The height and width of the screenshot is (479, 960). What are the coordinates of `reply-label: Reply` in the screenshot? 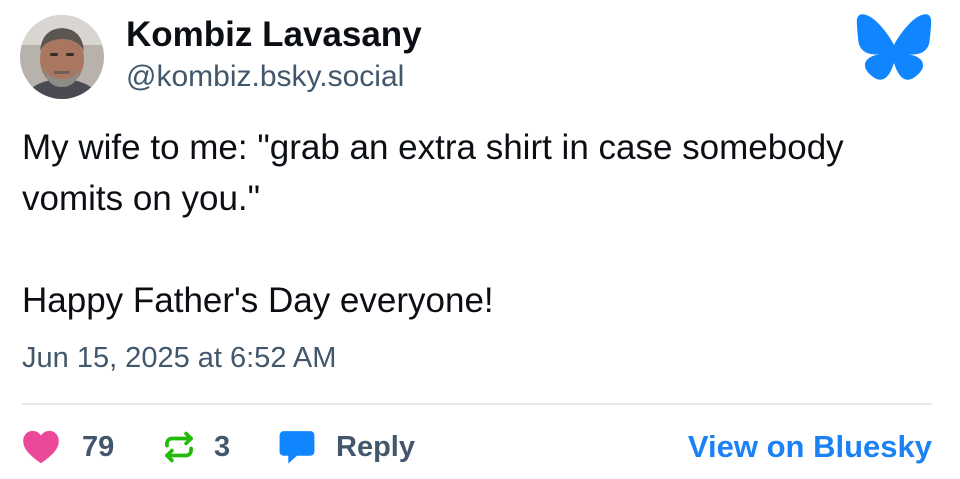 It's located at (375, 446).